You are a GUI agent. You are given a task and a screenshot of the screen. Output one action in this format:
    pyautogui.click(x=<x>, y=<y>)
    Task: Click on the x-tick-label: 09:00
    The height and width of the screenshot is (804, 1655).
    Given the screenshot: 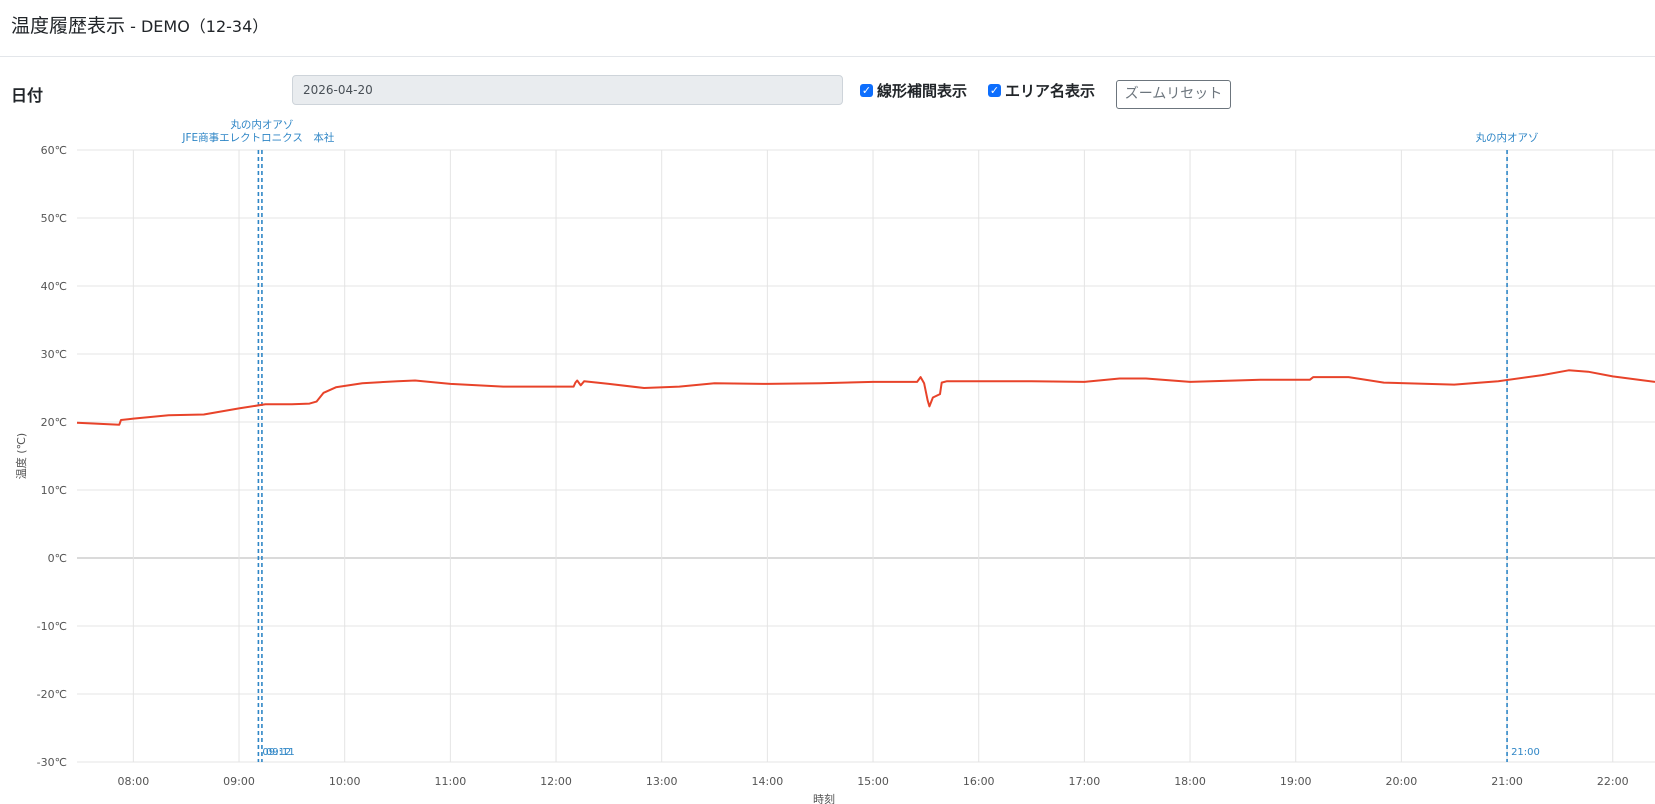 What is the action you would take?
    pyautogui.click(x=239, y=781)
    